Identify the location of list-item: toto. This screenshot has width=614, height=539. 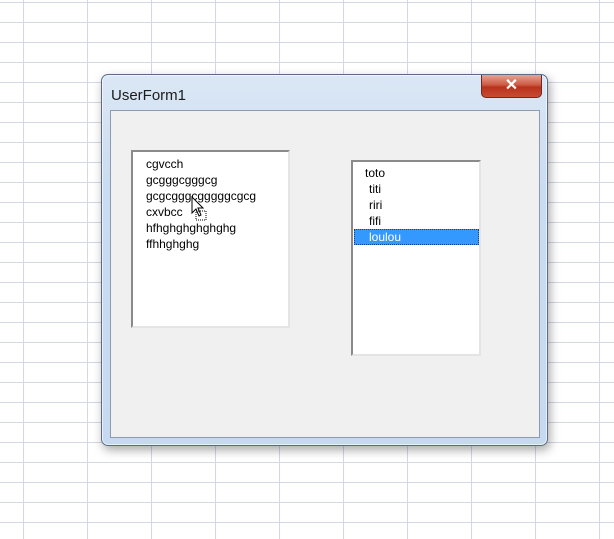
(416, 173).